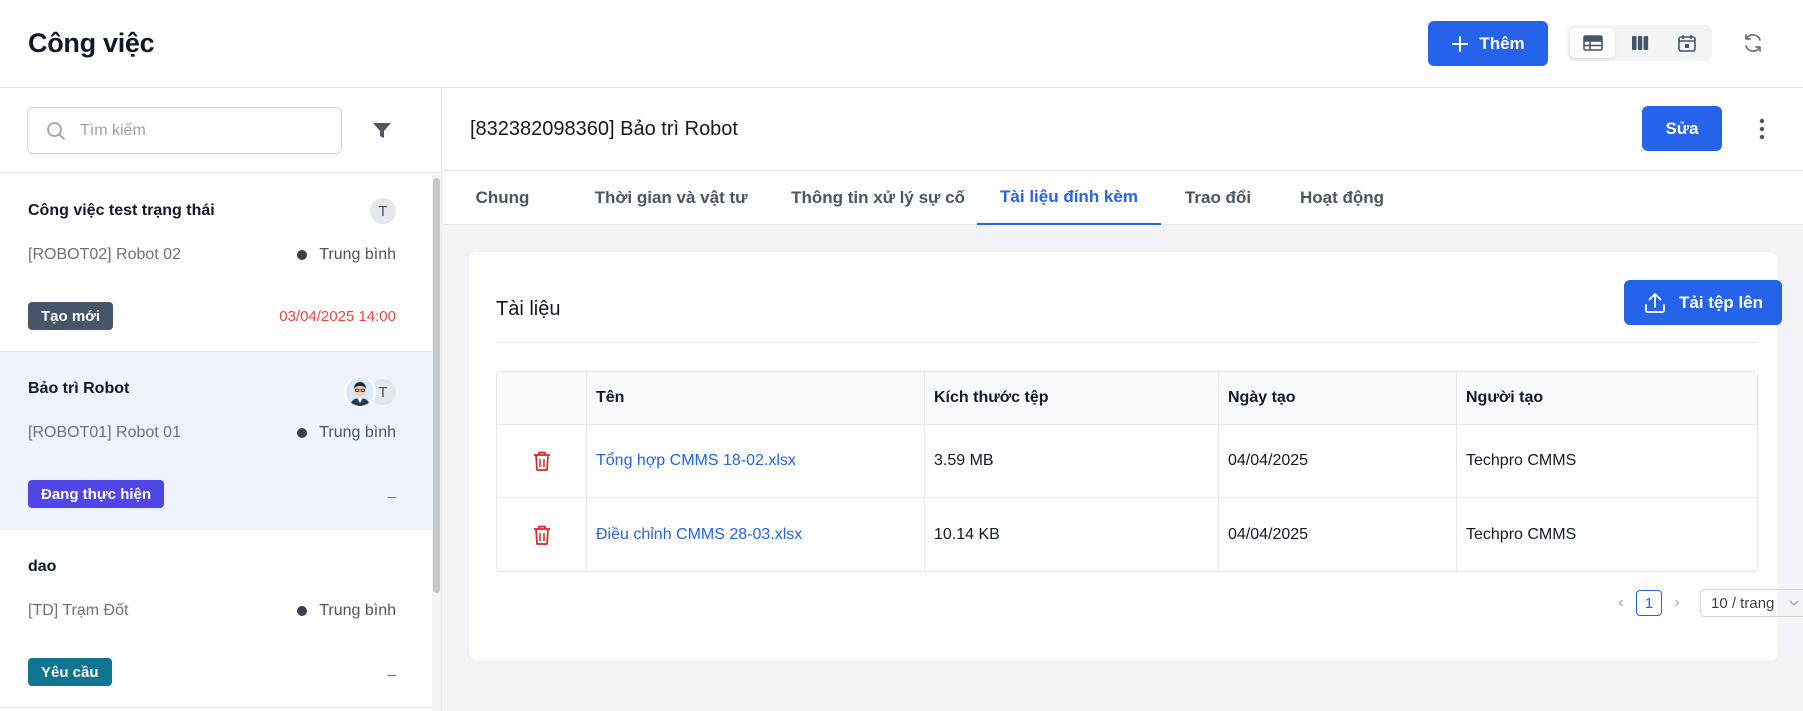 The image size is (1803, 711). Describe the element at coordinates (1218, 198) in the screenshot. I see `tab-discussion: Trao đổi` at that location.